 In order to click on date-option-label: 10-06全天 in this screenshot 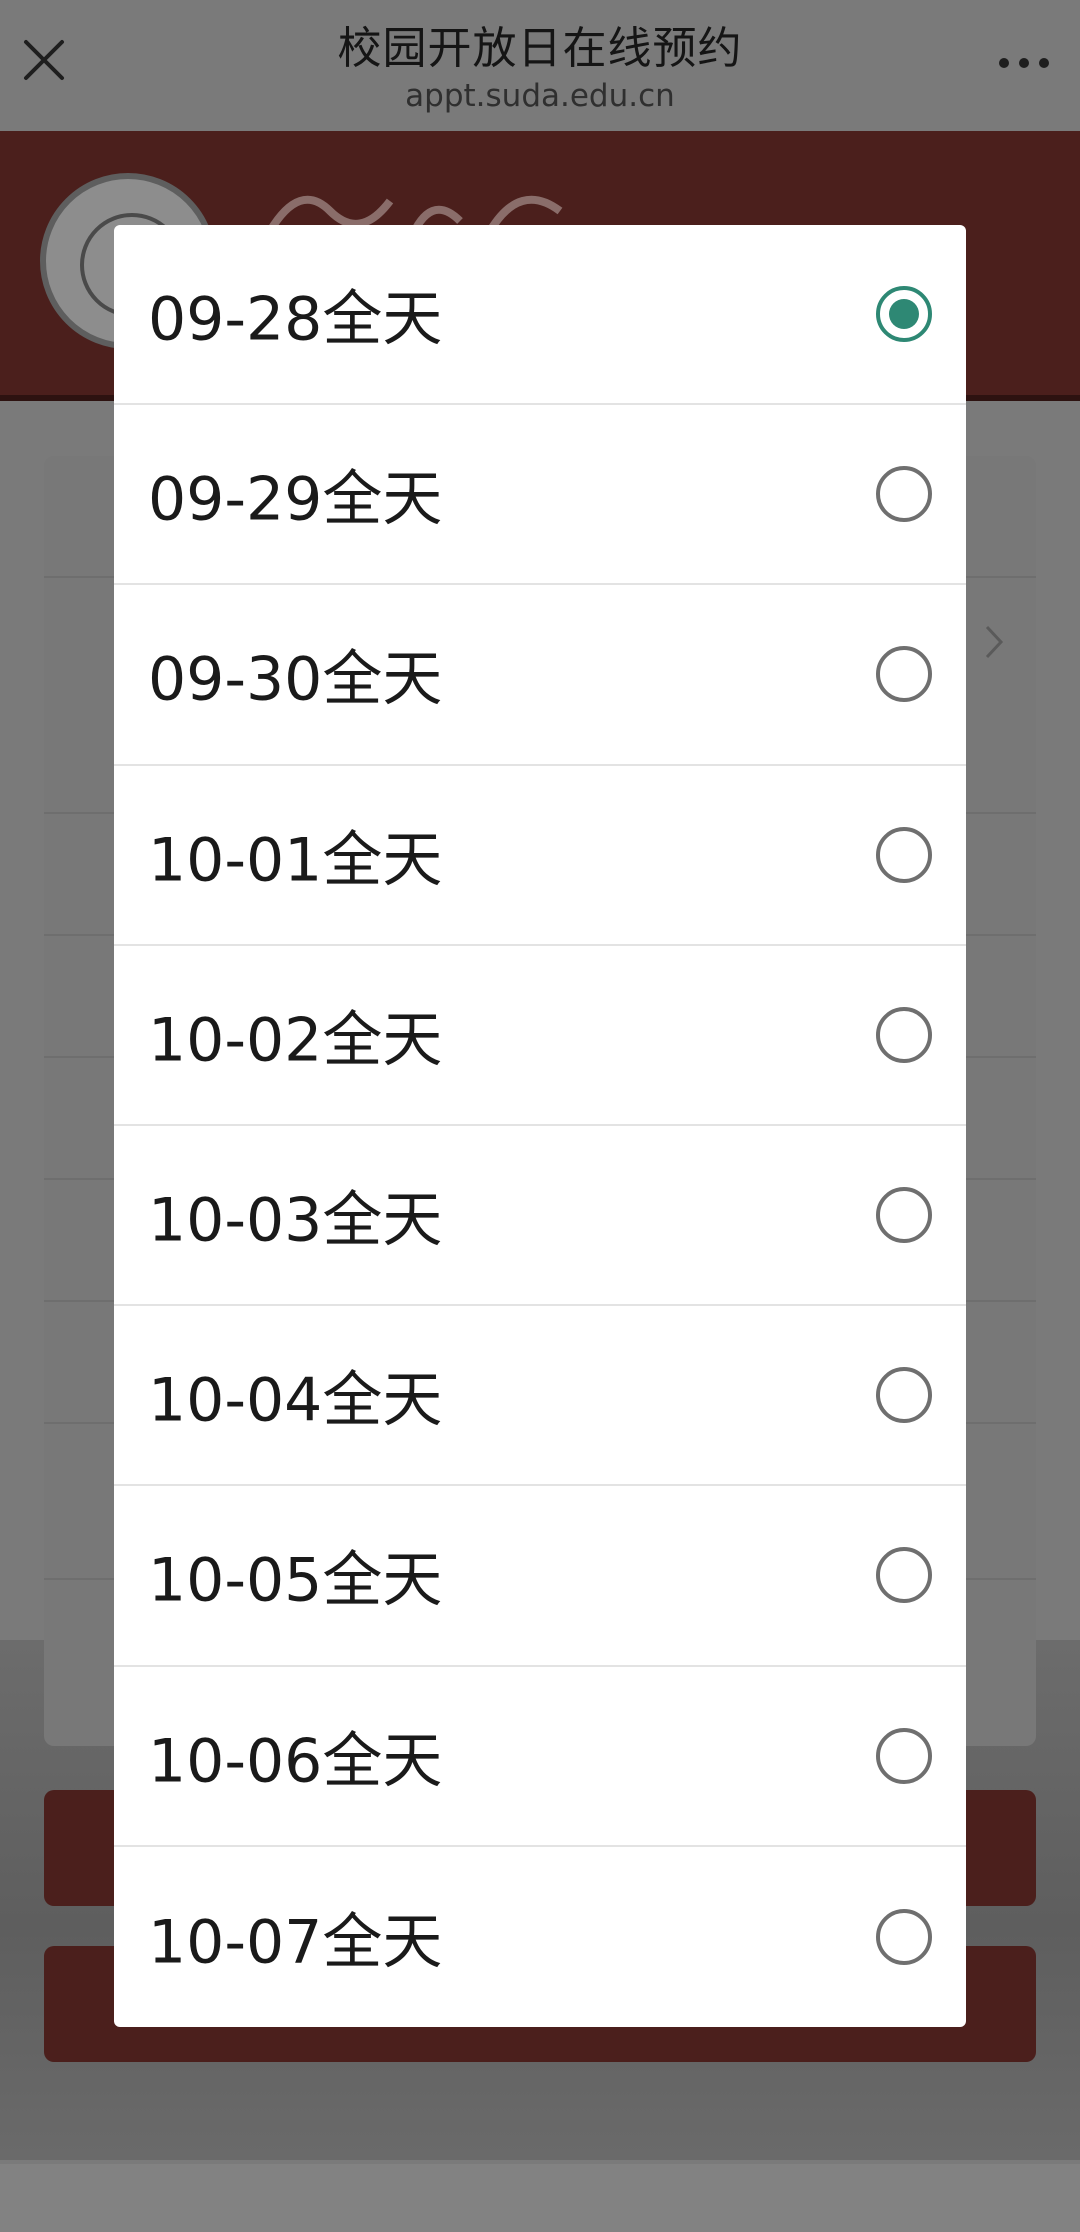, I will do `click(295, 1761)`.